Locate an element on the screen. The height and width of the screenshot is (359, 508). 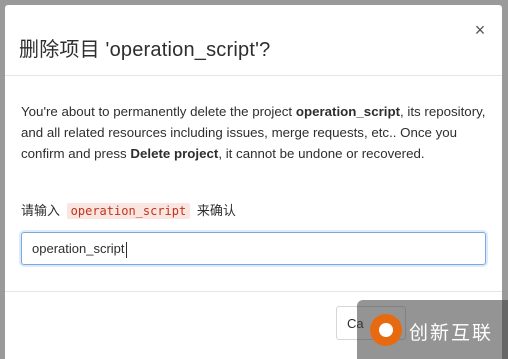
close-icon: × is located at coordinates (480, 30).